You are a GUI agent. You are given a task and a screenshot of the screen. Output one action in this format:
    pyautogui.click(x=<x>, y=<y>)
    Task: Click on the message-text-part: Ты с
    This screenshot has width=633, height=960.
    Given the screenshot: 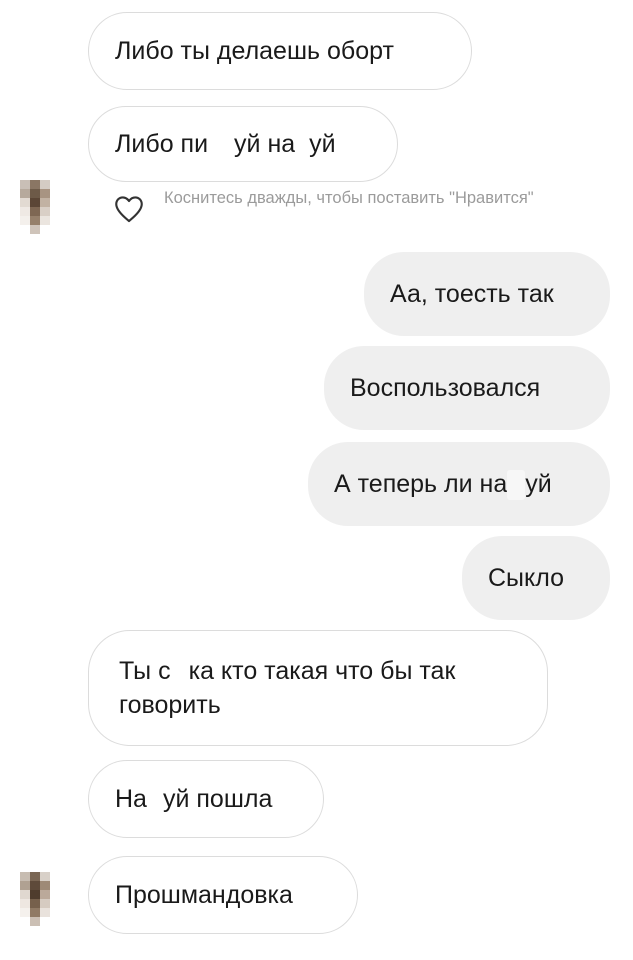 What is the action you would take?
    pyautogui.click(x=145, y=671)
    